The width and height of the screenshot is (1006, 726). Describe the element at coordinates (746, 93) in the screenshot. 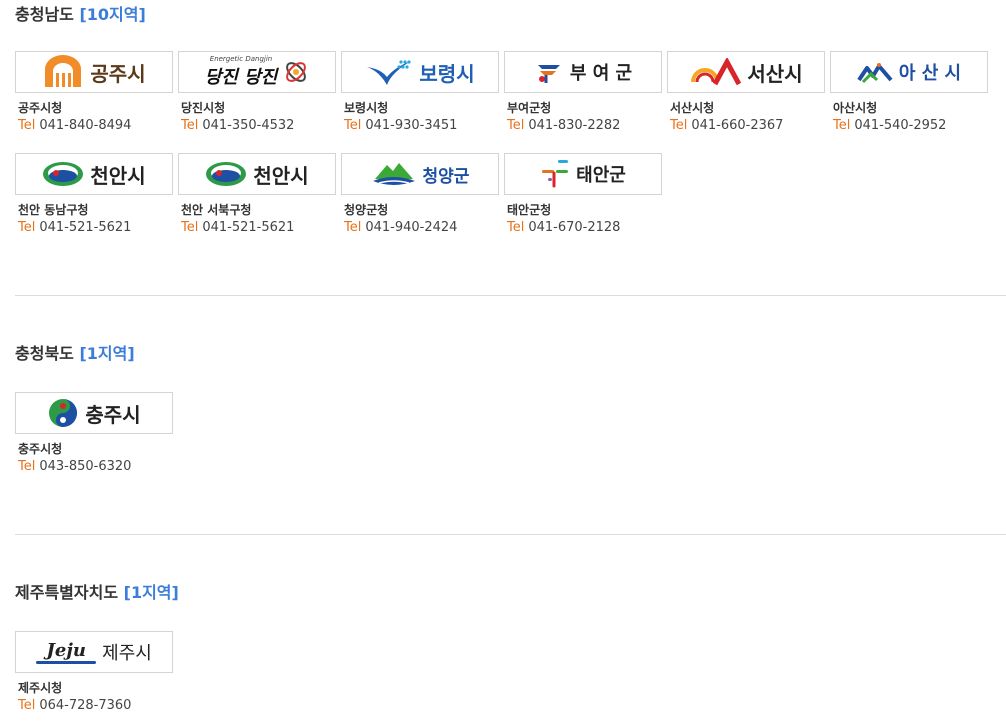

I see `list-item: 서산시 서산시청 Tel 041-660-2367` at that location.